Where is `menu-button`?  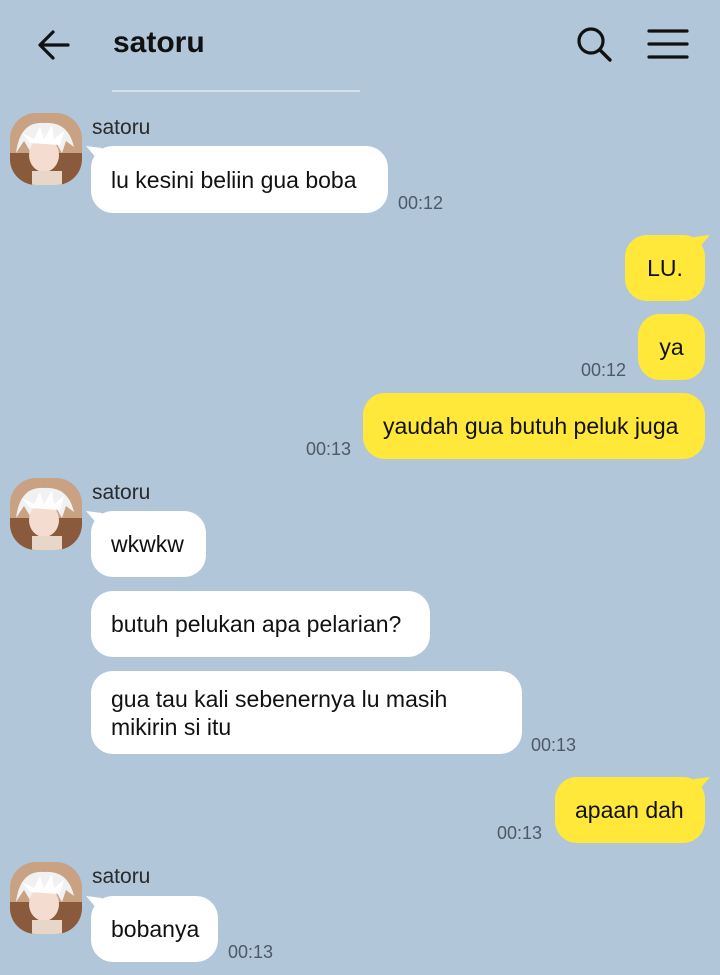
menu-button is located at coordinates (668, 44).